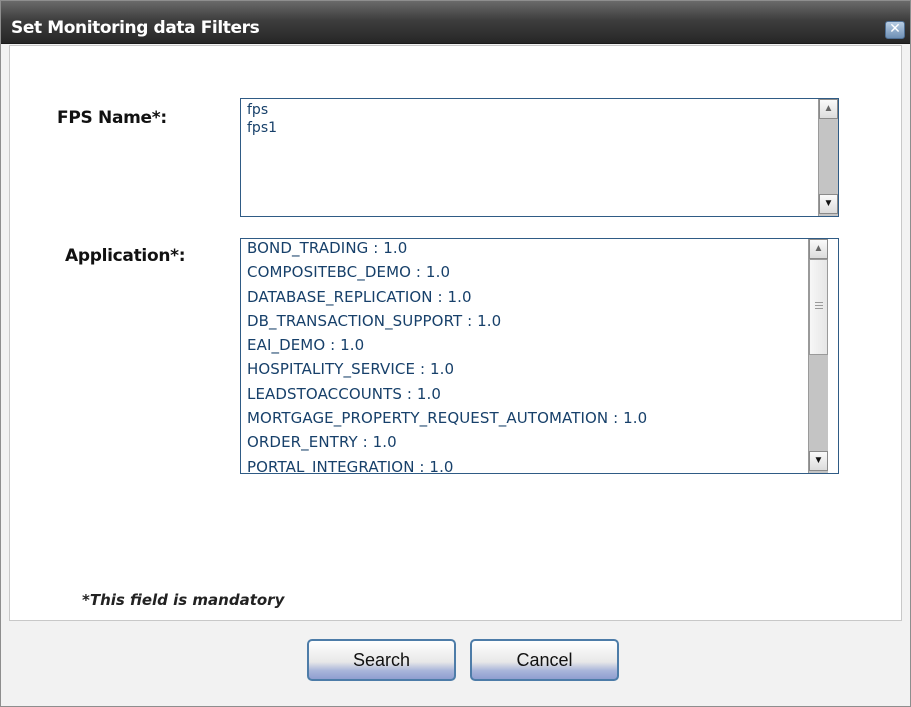 This screenshot has height=707, width=911. What do you see at coordinates (447, 442) in the screenshot?
I see `application-list-item: ORDER_ENTRY : 1.0` at bounding box center [447, 442].